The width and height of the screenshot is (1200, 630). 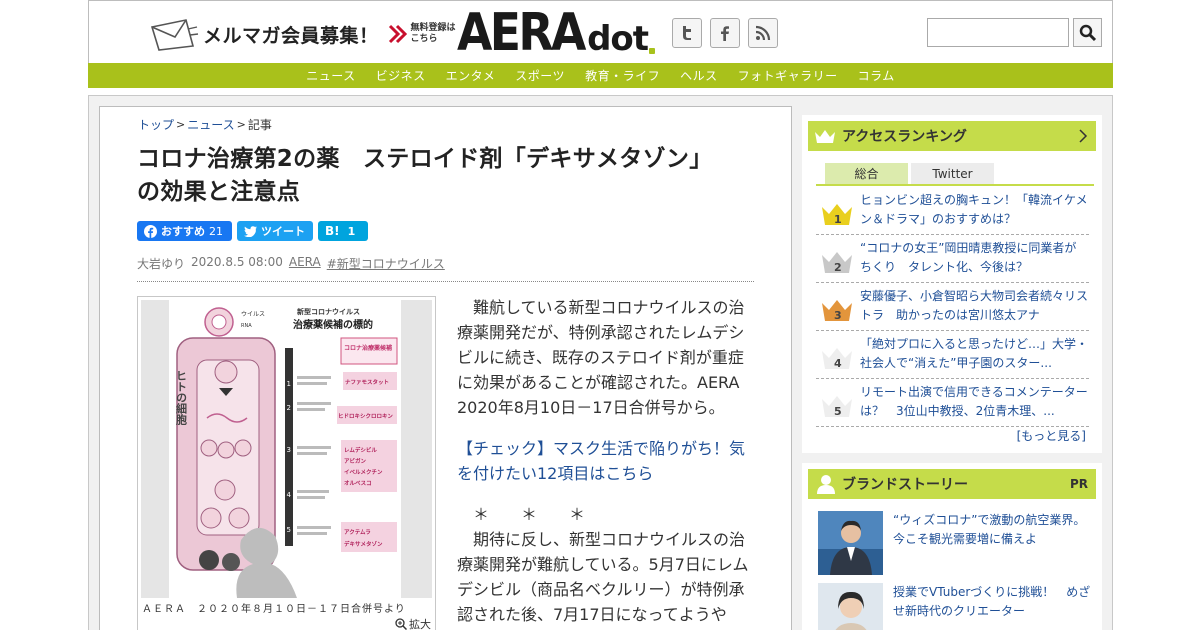 What do you see at coordinates (876, 75) in the screenshot?
I see `nav-item-column: コラム` at bounding box center [876, 75].